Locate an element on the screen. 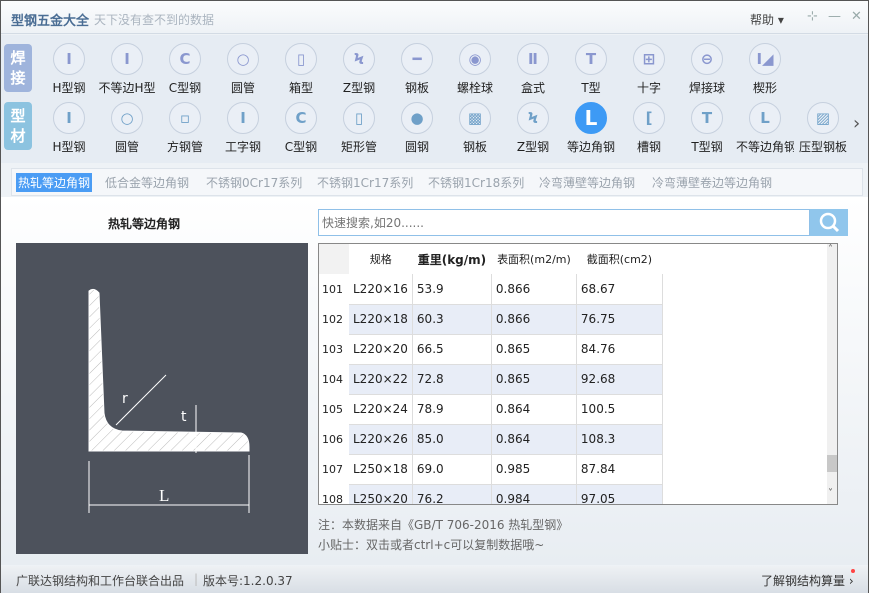  tool-profile-4: C C型钢 is located at coordinates (301, 128).